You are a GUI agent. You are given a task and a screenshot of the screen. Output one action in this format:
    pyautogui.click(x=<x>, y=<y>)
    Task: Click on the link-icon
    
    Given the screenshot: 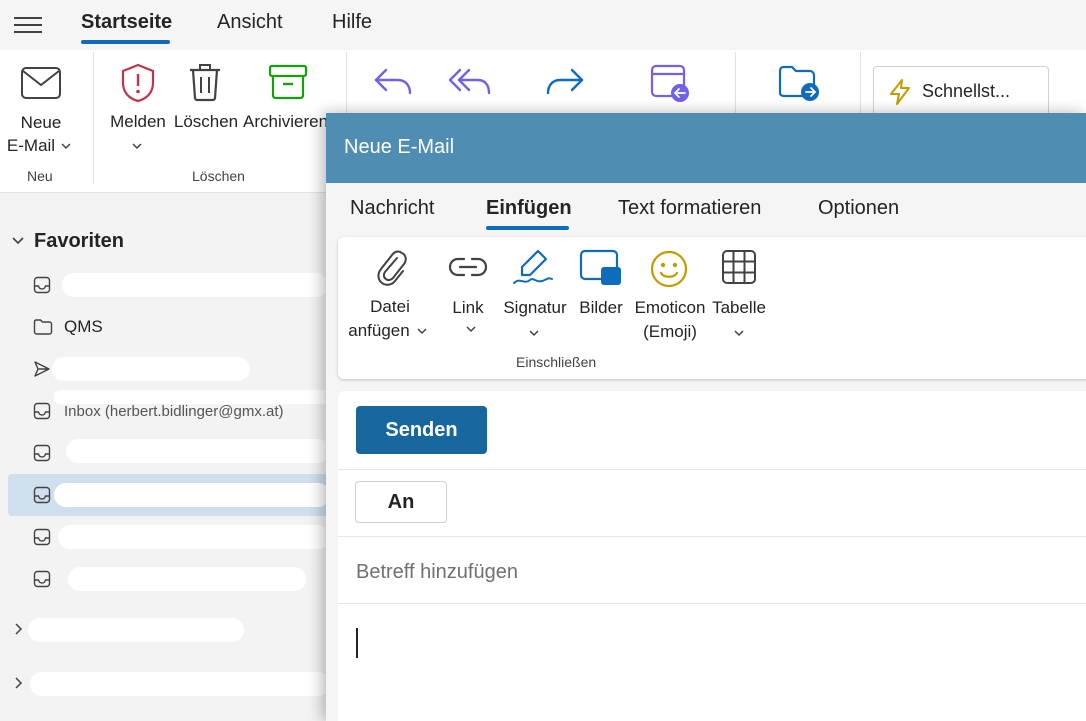 What is the action you would take?
    pyautogui.click(x=468, y=267)
    